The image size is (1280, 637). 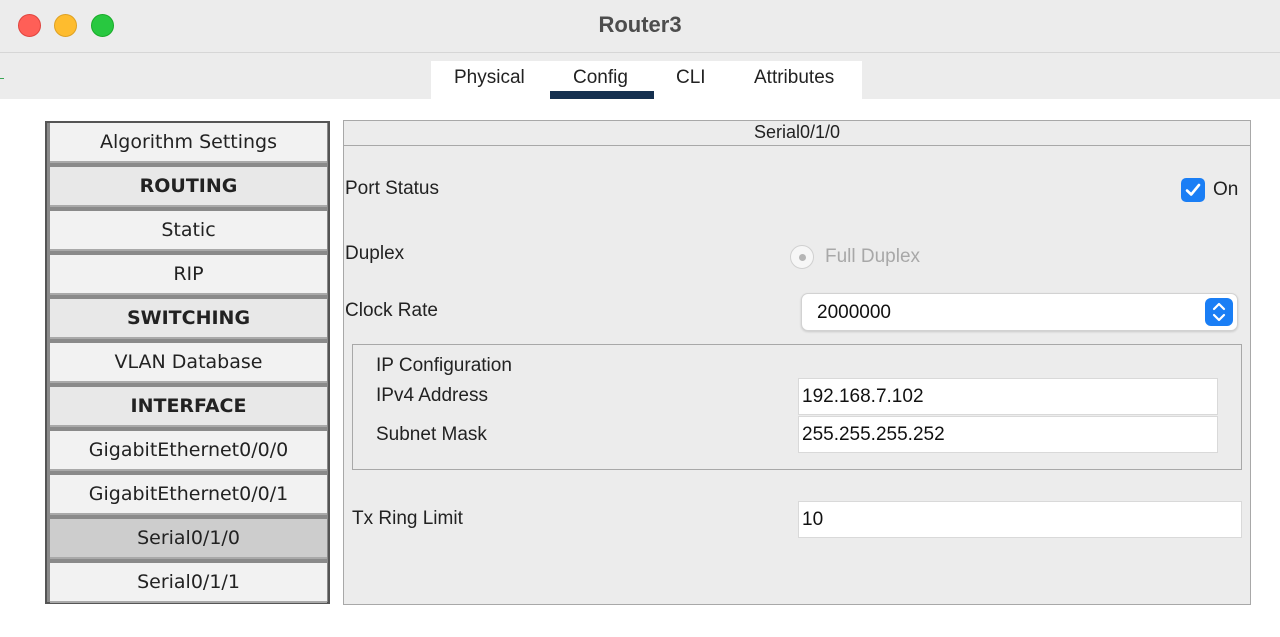 I want to click on tab-physical: Physical, so click(x=489, y=78).